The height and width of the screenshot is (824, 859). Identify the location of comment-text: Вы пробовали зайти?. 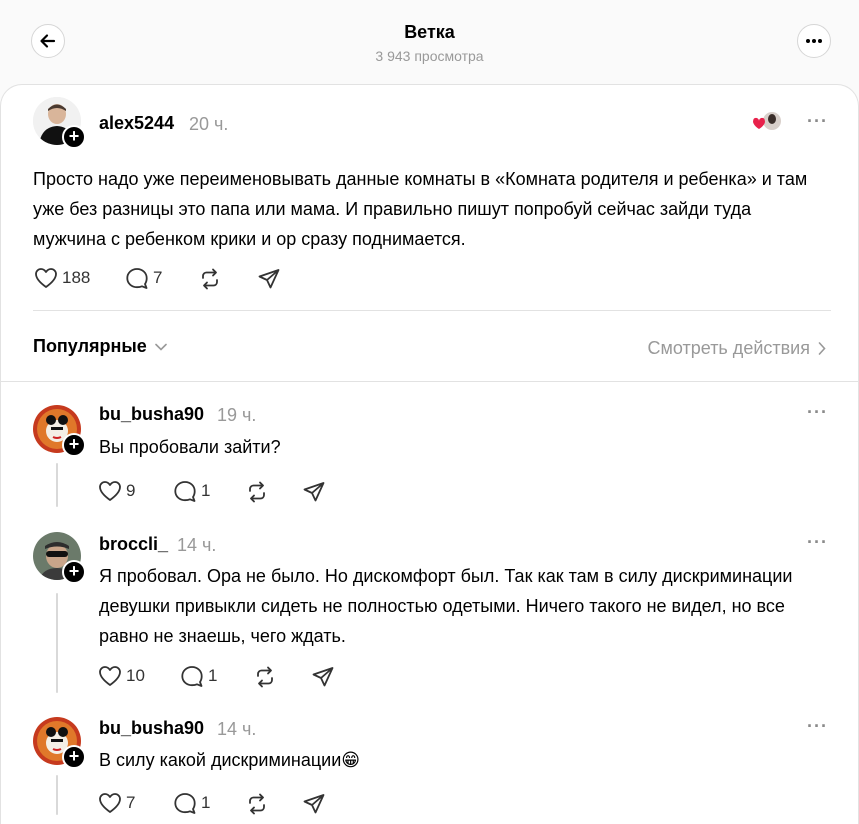
(190, 447).